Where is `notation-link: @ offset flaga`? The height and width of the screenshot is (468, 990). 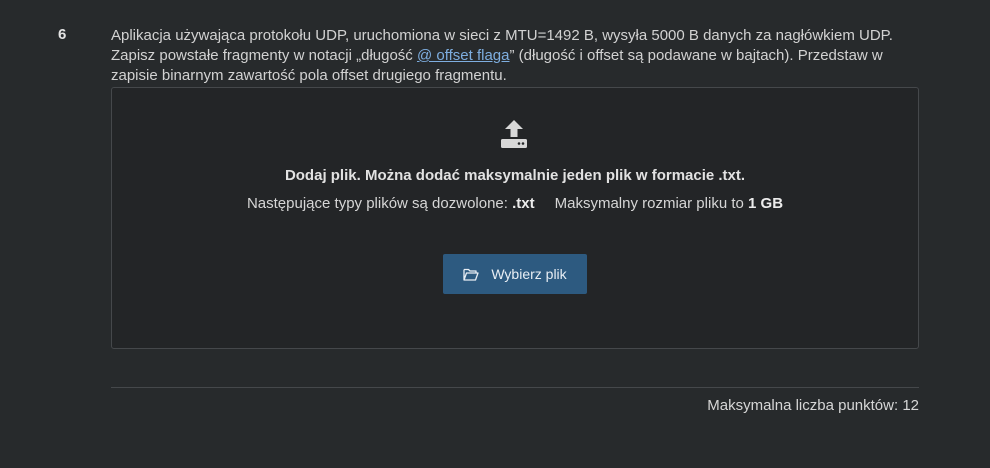 notation-link: @ offset flaga is located at coordinates (463, 55).